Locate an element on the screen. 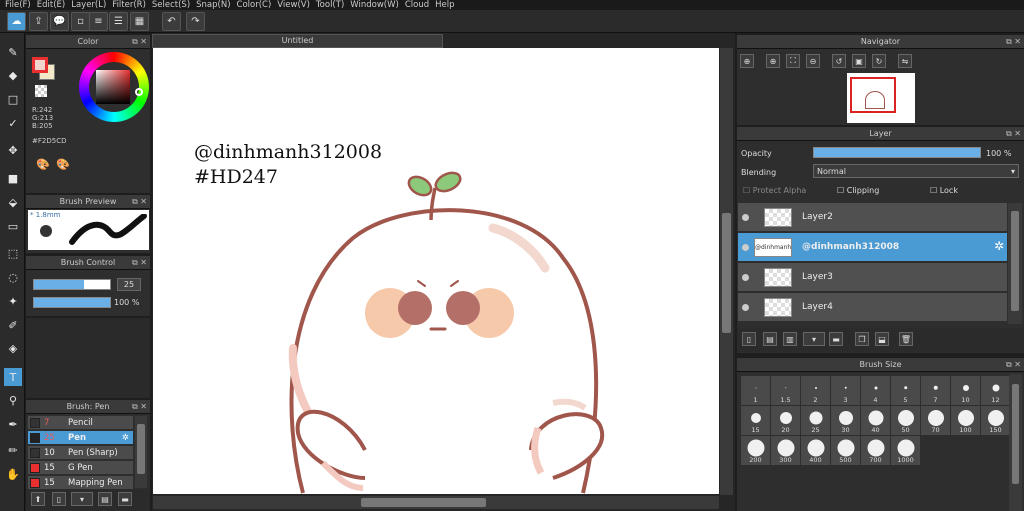 The image size is (1024, 511). text-tool-icon: T is located at coordinates (13, 377).